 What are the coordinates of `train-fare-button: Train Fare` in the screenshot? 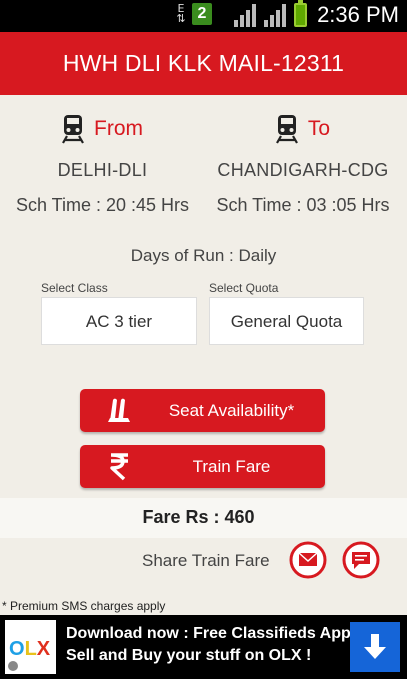 It's located at (202, 466).